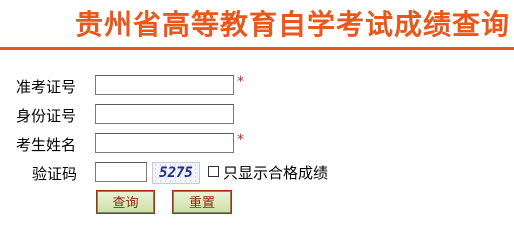 The height and width of the screenshot is (240, 514). What do you see at coordinates (164, 143) in the screenshot?
I see `name-input` at bounding box center [164, 143].